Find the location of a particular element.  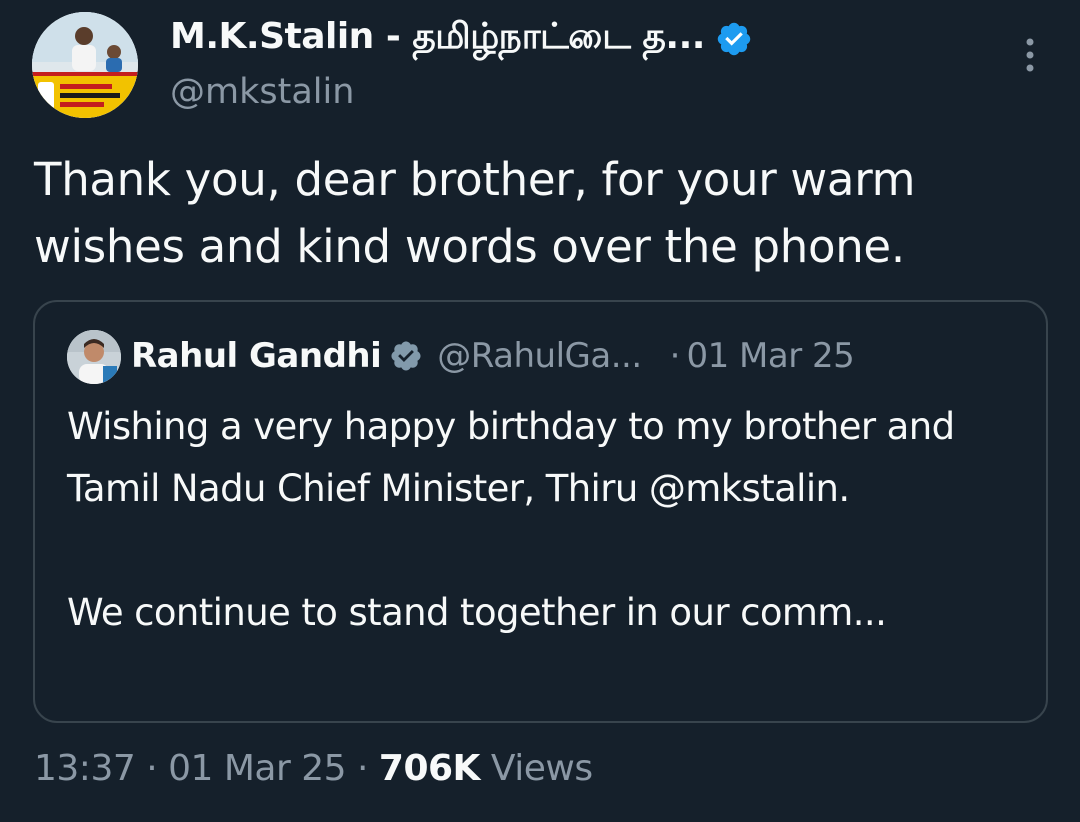

quoted-header: Rahul Gandhi @RahulGa... · 01 Mar 25 is located at coordinates (493, 356).